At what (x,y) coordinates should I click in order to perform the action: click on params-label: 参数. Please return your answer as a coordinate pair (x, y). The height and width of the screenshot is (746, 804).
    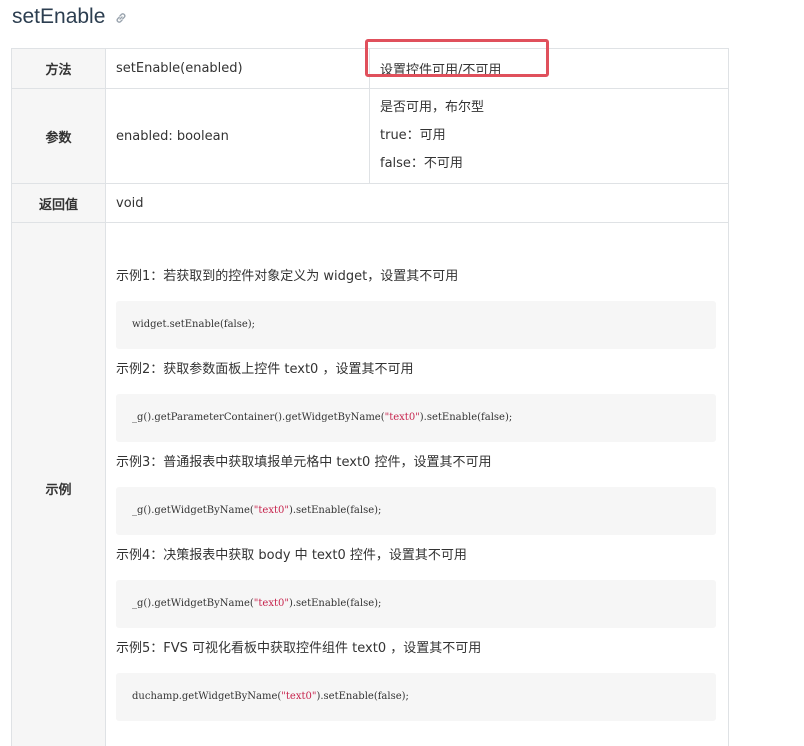
    Looking at the image, I should click on (58, 136).